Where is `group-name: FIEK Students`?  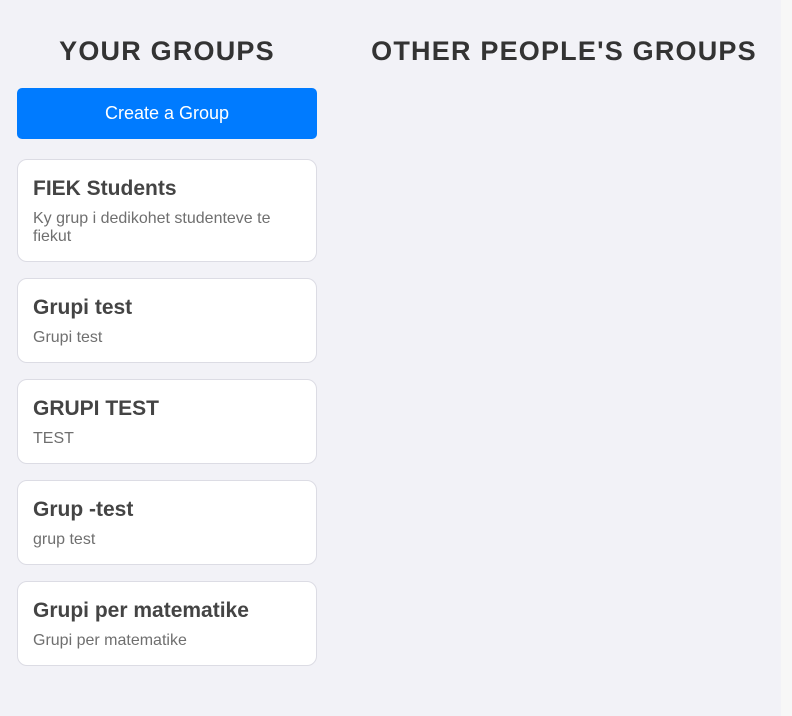
group-name: FIEK Students is located at coordinates (105, 188).